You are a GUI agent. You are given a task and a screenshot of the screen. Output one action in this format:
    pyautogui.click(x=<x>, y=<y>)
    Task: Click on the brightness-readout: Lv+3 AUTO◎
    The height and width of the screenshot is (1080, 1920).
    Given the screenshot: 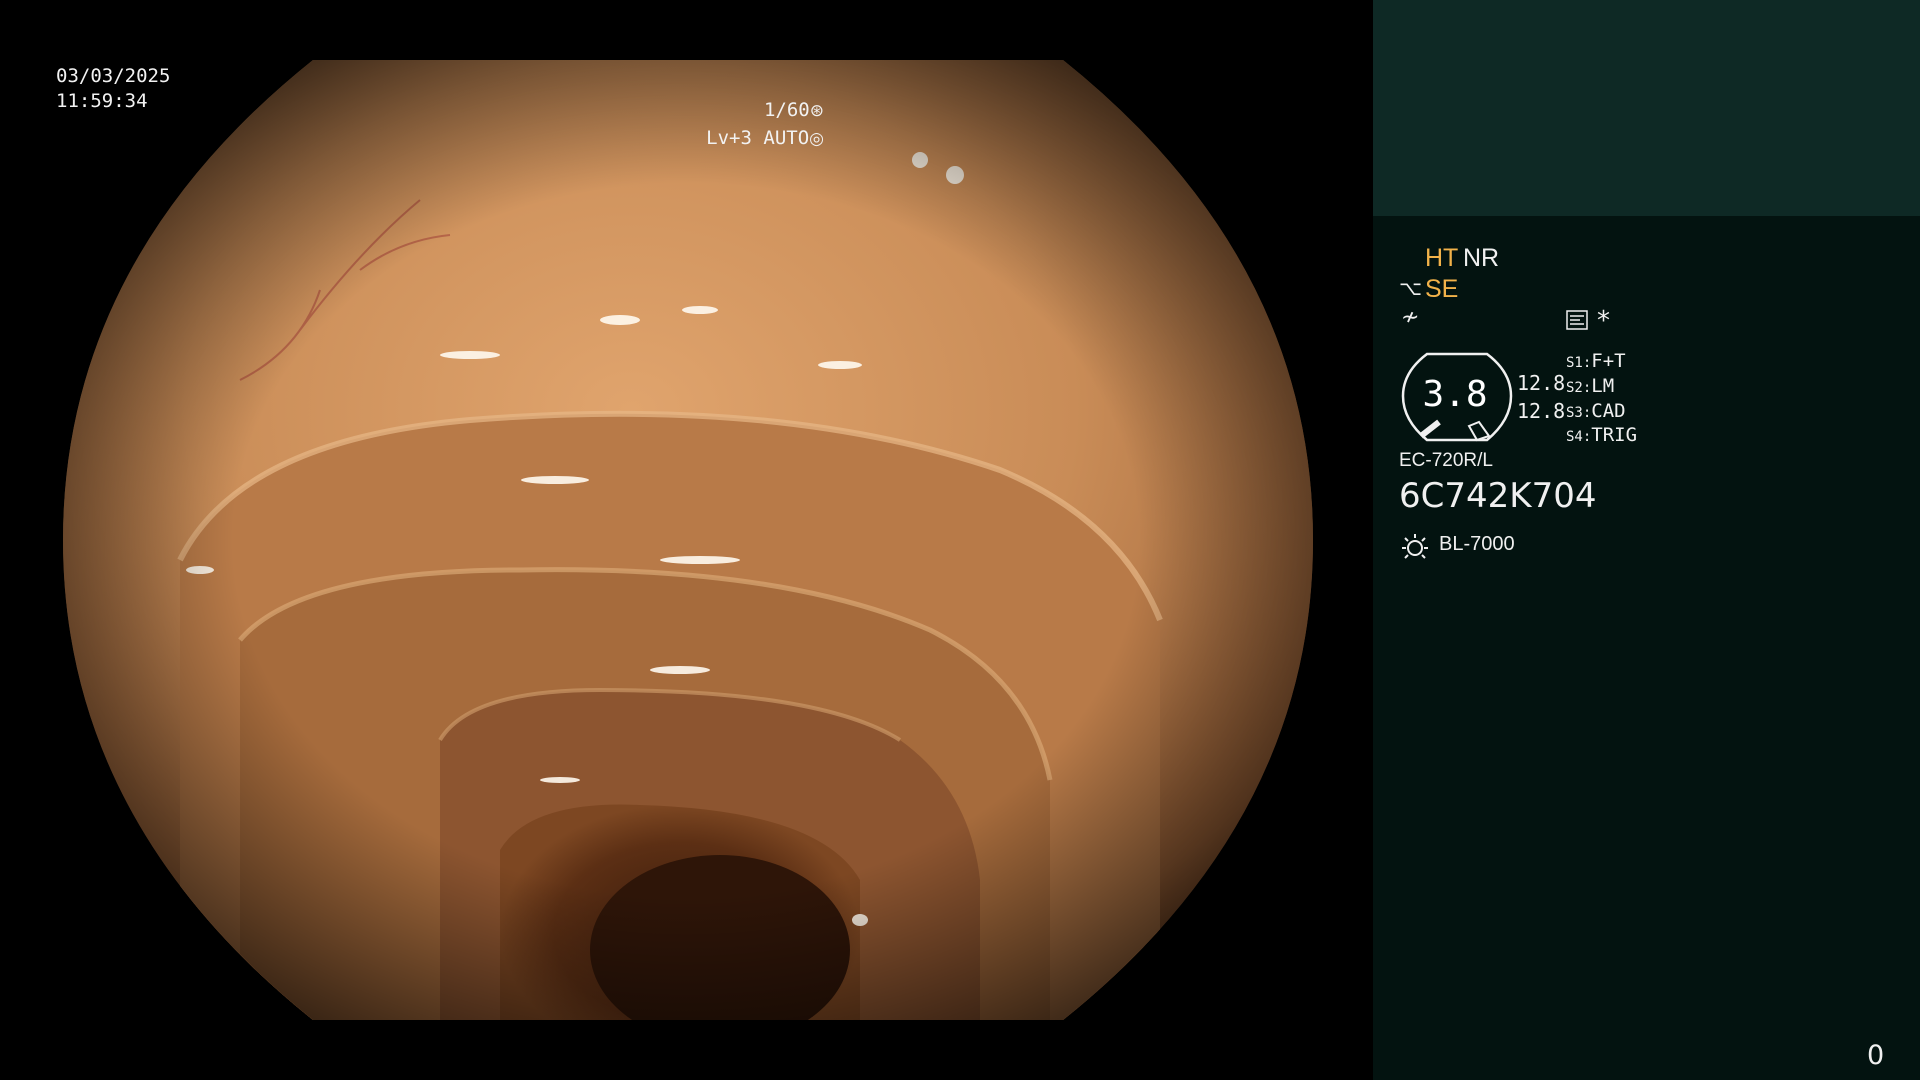 What is the action you would take?
    pyautogui.click(x=765, y=139)
    